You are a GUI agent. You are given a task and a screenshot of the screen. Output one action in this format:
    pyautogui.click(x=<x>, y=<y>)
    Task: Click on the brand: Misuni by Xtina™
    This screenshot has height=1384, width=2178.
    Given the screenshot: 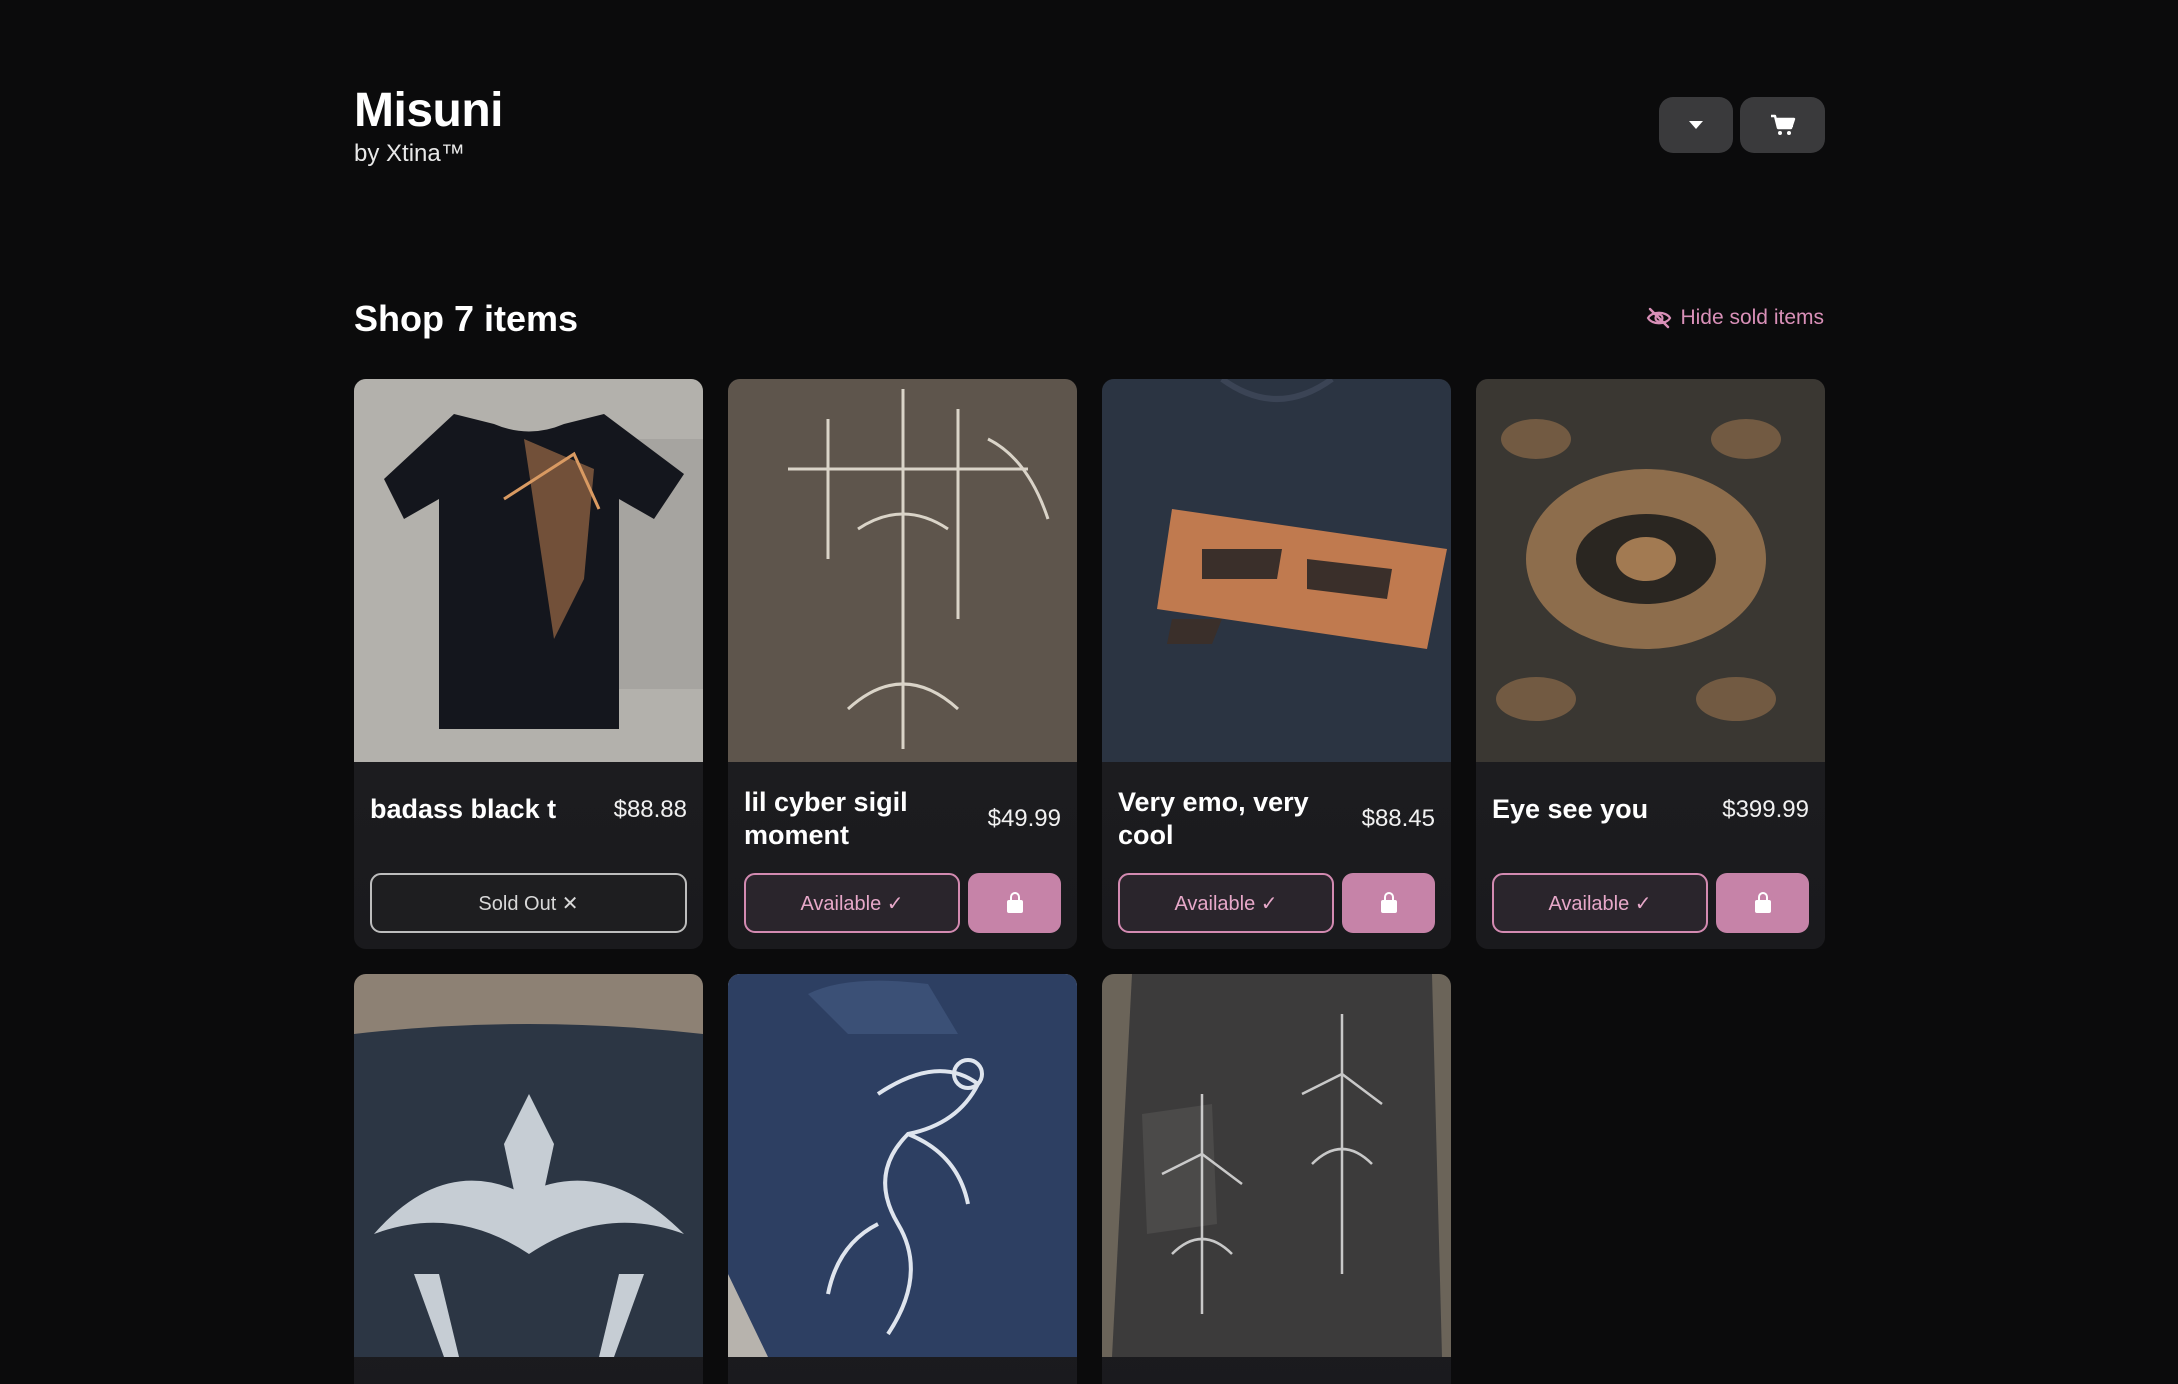 What is the action you would take?
    pyautogui.click(x=429, y=126)
    